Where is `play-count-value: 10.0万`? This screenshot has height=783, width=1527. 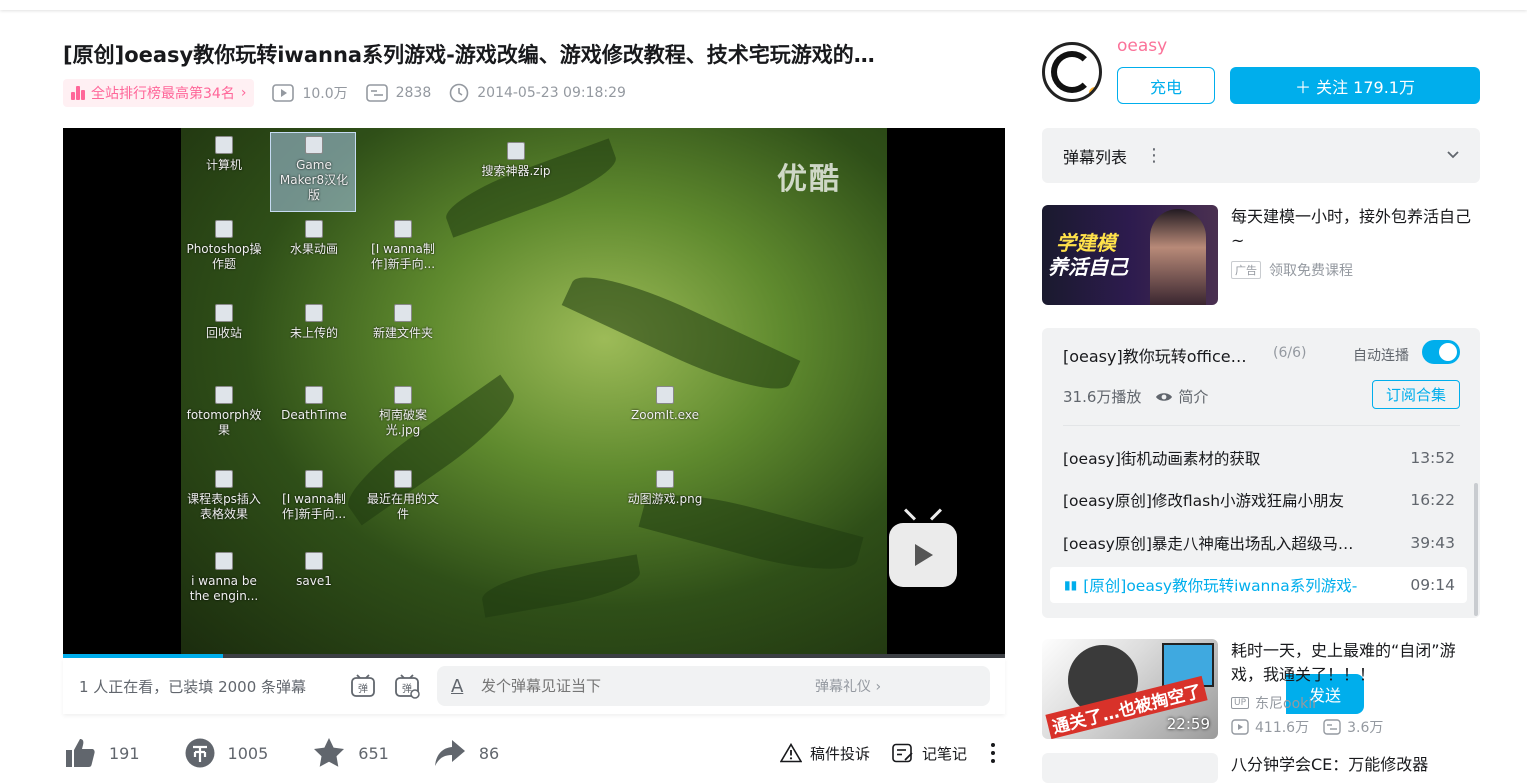
play-count-value: 10.0万 is located at coordinates (325, 94).